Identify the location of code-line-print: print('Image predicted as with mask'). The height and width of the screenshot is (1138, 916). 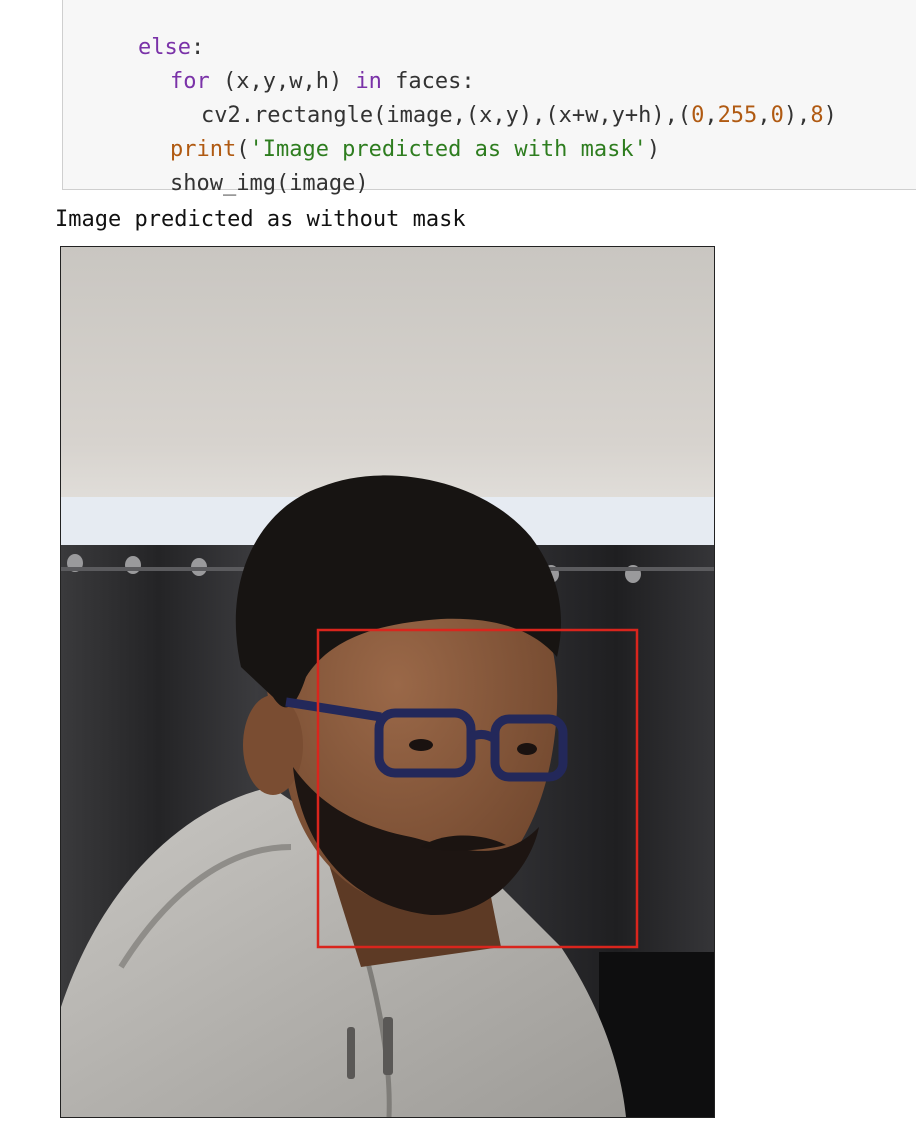
(388, 133).